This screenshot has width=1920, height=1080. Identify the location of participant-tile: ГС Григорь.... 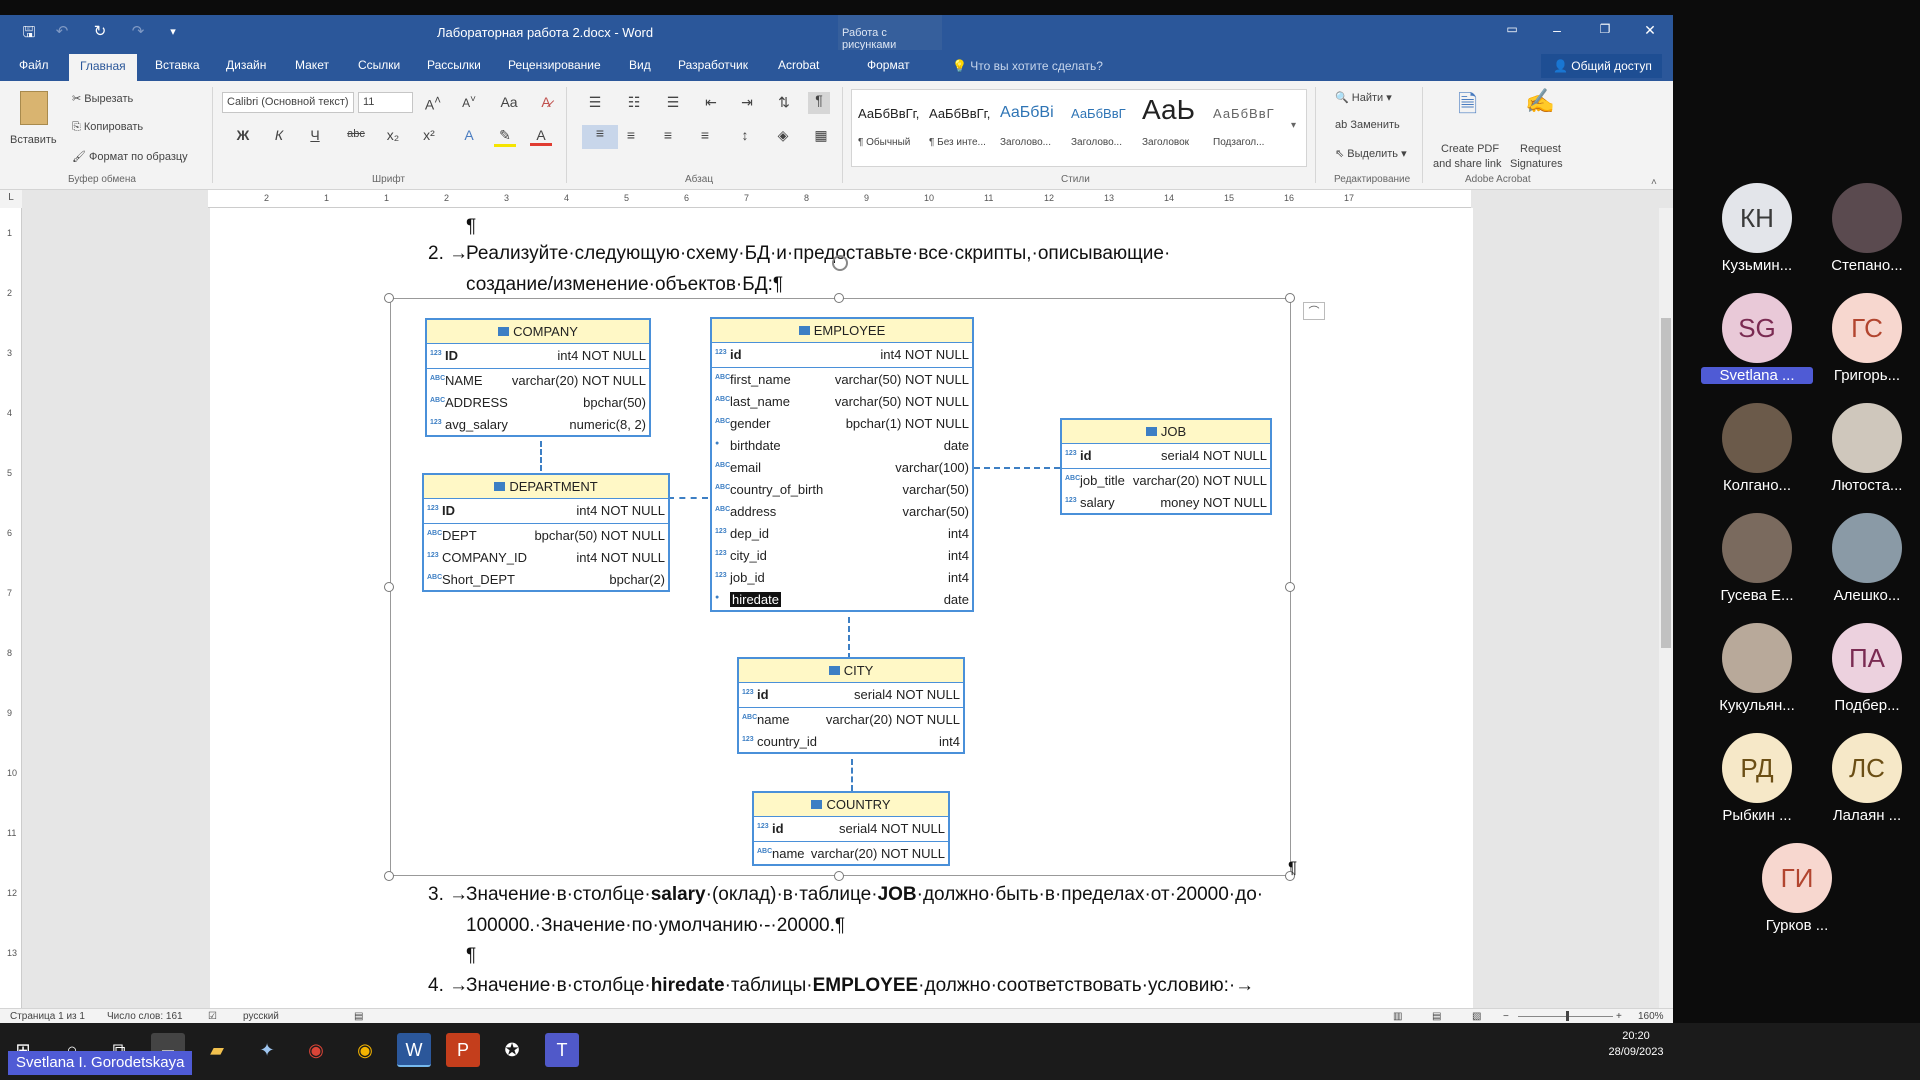
(1865, 335).